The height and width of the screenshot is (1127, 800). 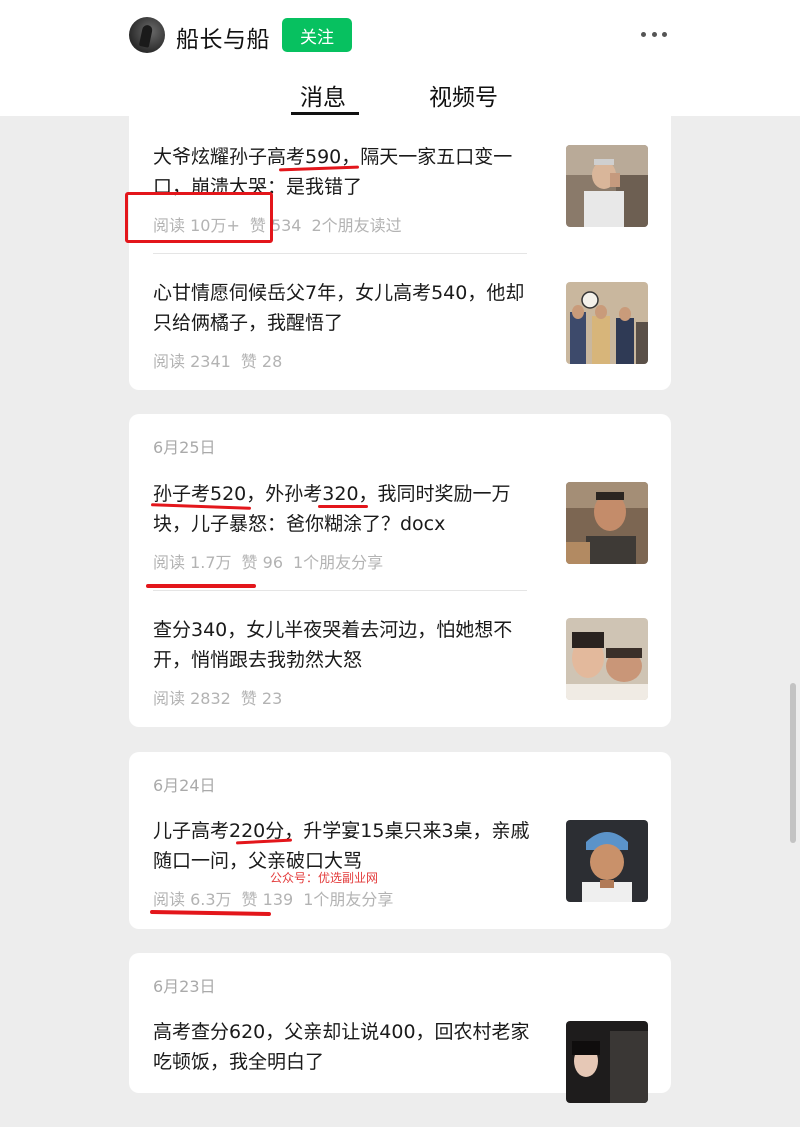 What do you see at coordinates (654, 35) in the screenshot?
I see `more-dots-icon` at bounding box center [654, 35].